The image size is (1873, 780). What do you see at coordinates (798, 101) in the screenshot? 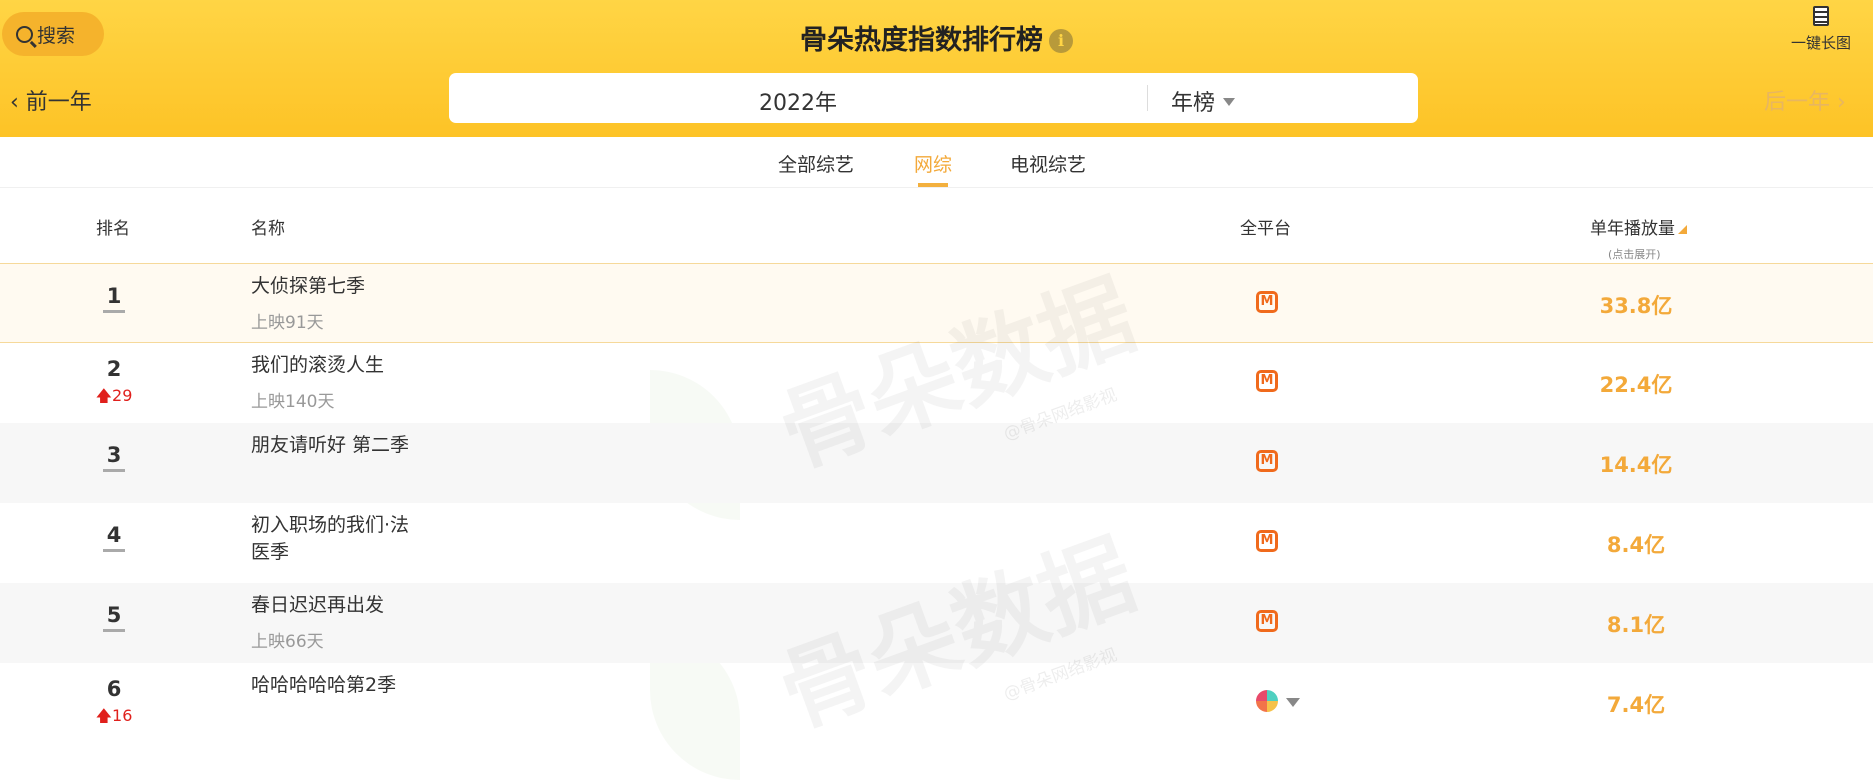
I see `year-select: 2022年` at bounding box center [798, 101].